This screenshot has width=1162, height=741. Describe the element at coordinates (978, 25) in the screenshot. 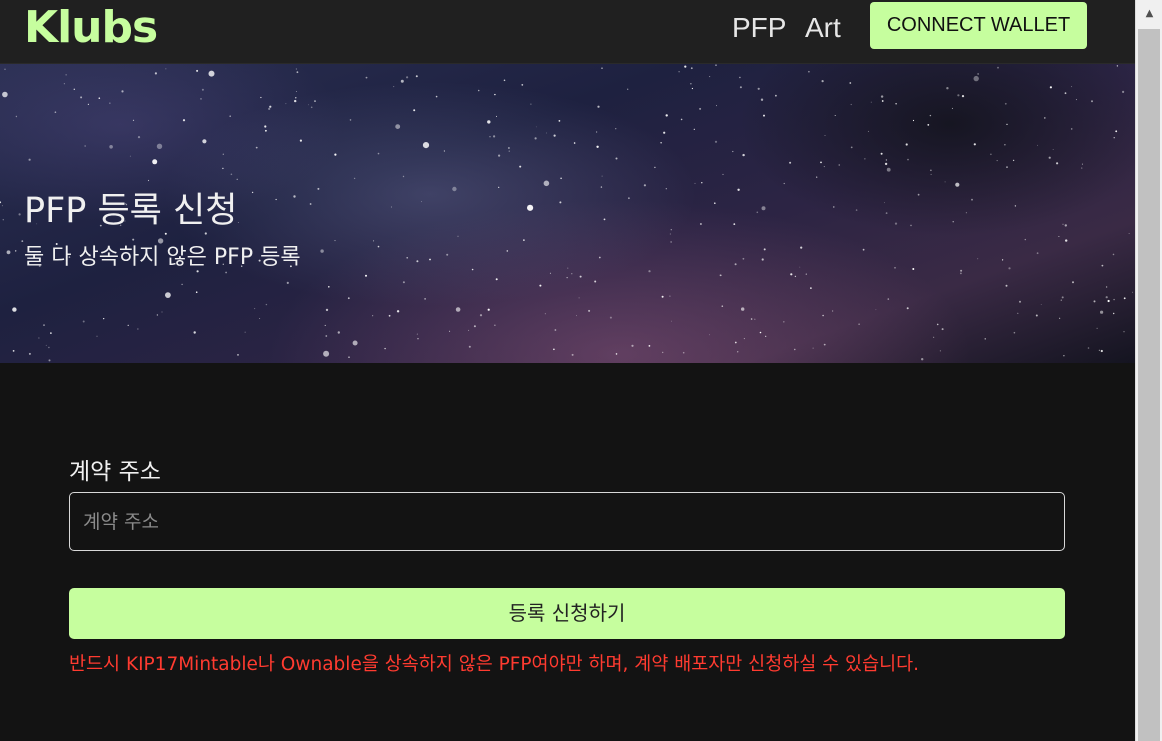

I see `connect-wallet-button: CONNECT WALLET` at that location.